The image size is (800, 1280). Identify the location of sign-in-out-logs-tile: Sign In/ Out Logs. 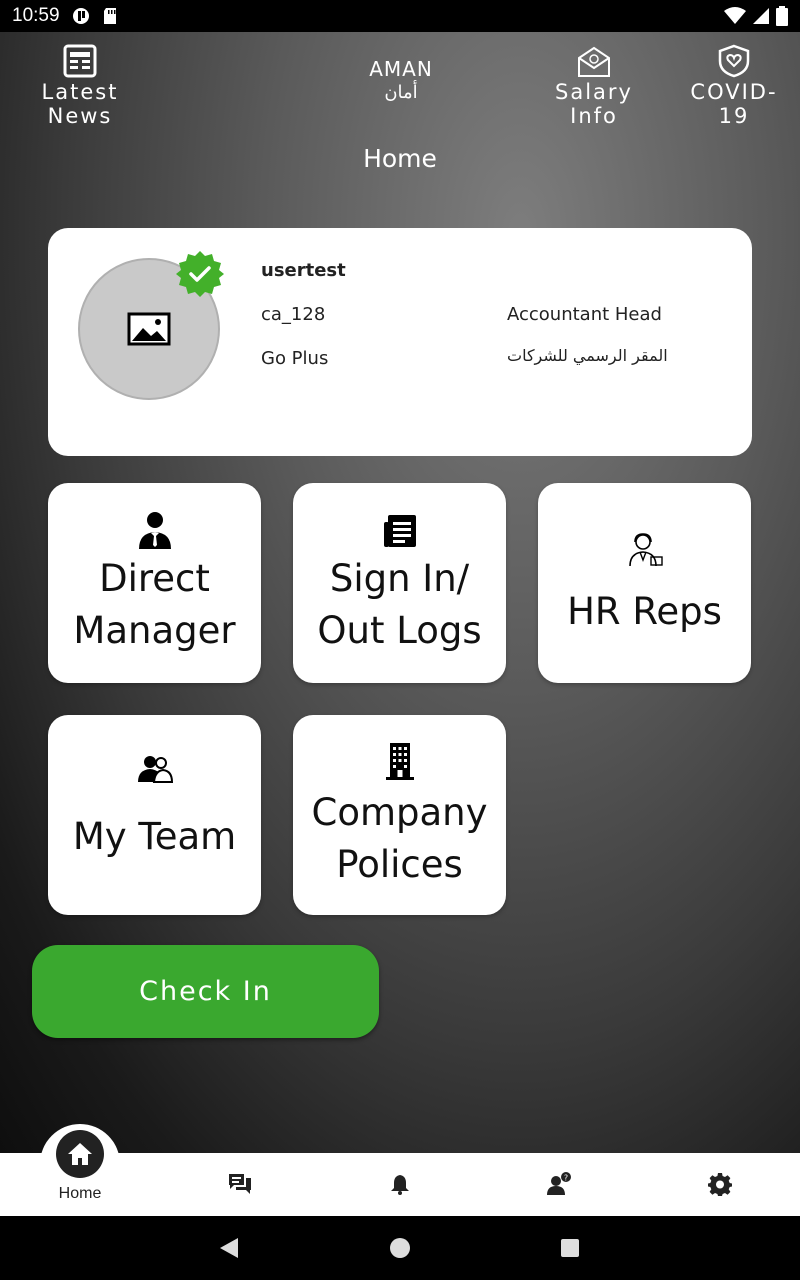
(399, 583).